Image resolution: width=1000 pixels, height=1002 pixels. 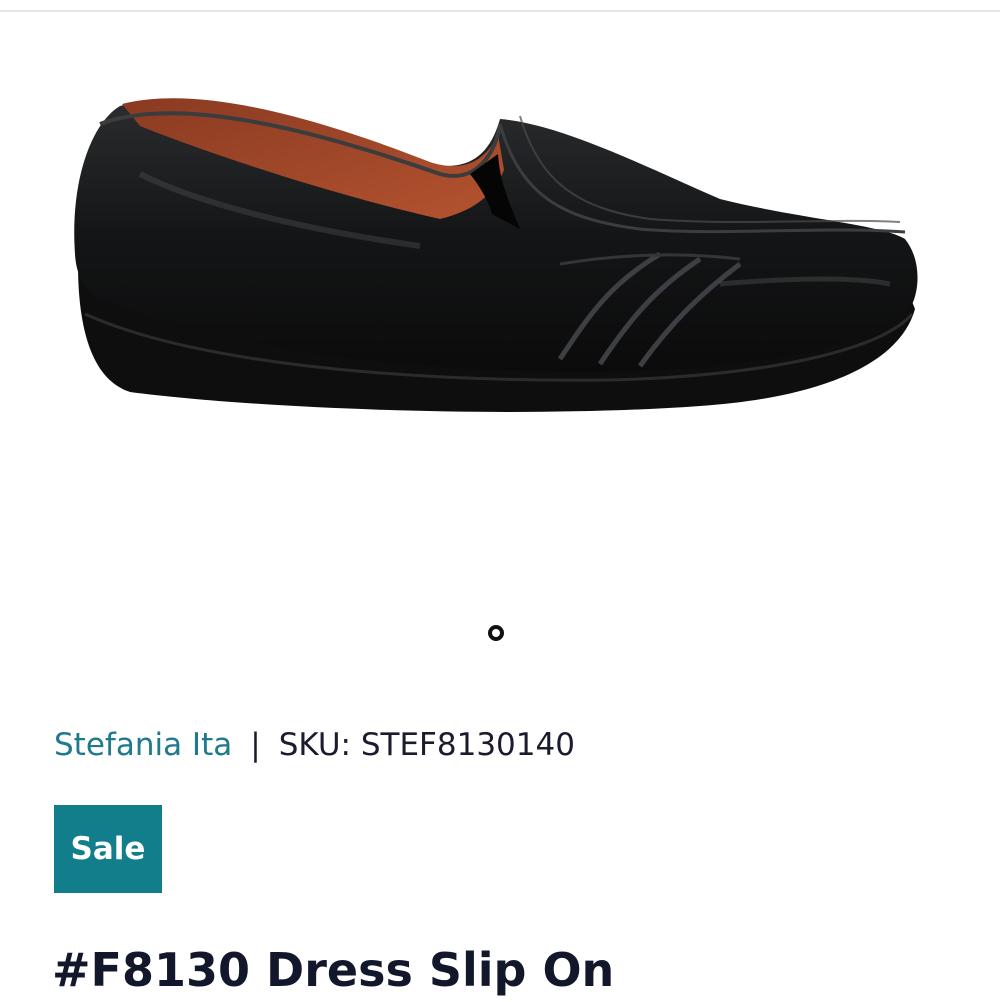 I want to click on product-meta-line: Stefania Ita | SKU: STEF8130140, so click(x=314, y=745).